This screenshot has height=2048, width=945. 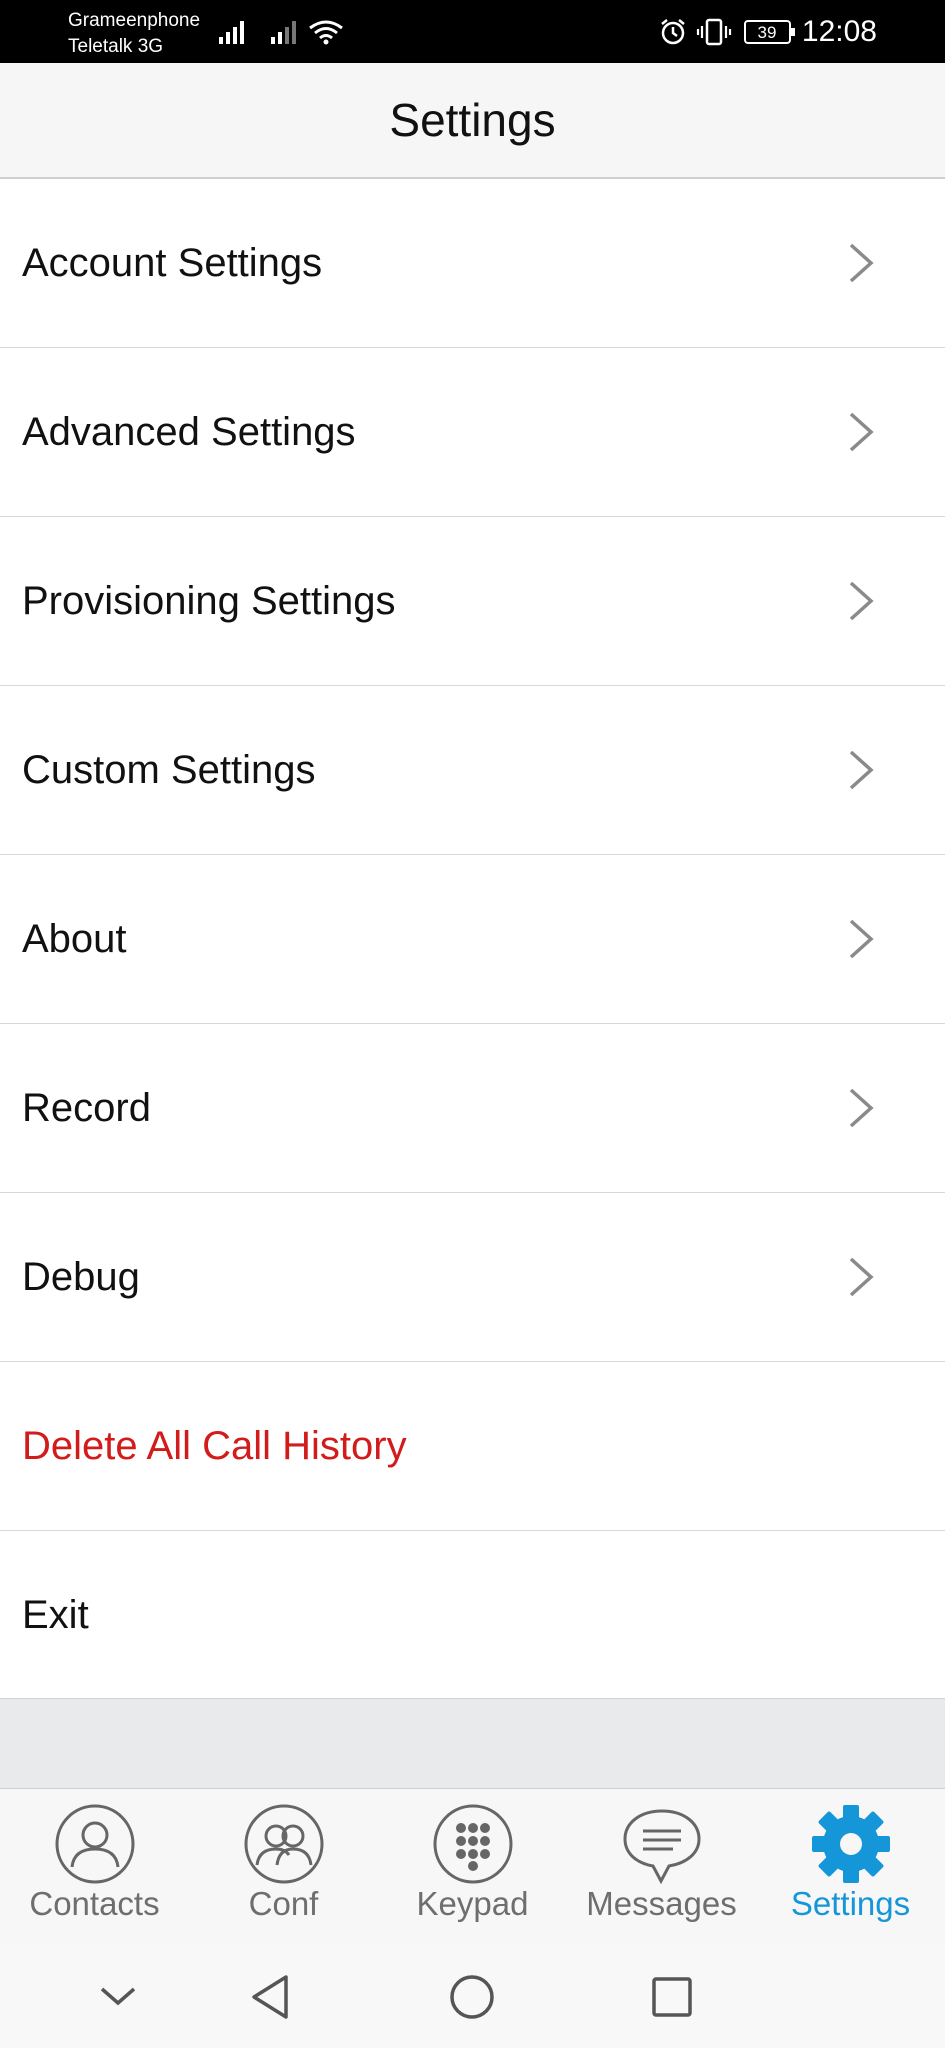 What do you see at coordinates (472, 601) in the screenshot?
I see `settings-item-provisioning: Provisioning Settings` at bounding box center [472, 601].